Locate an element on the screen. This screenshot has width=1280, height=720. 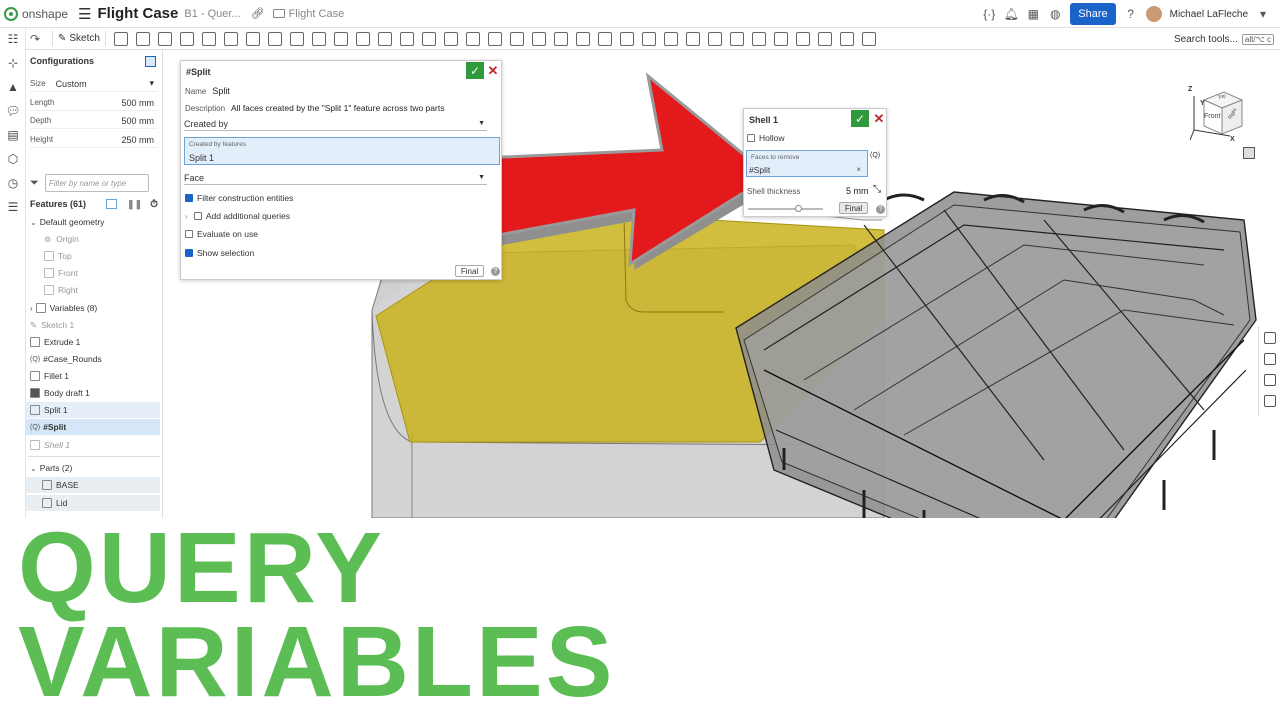
sheet-metal-icon is located at coordinates (692, 38).